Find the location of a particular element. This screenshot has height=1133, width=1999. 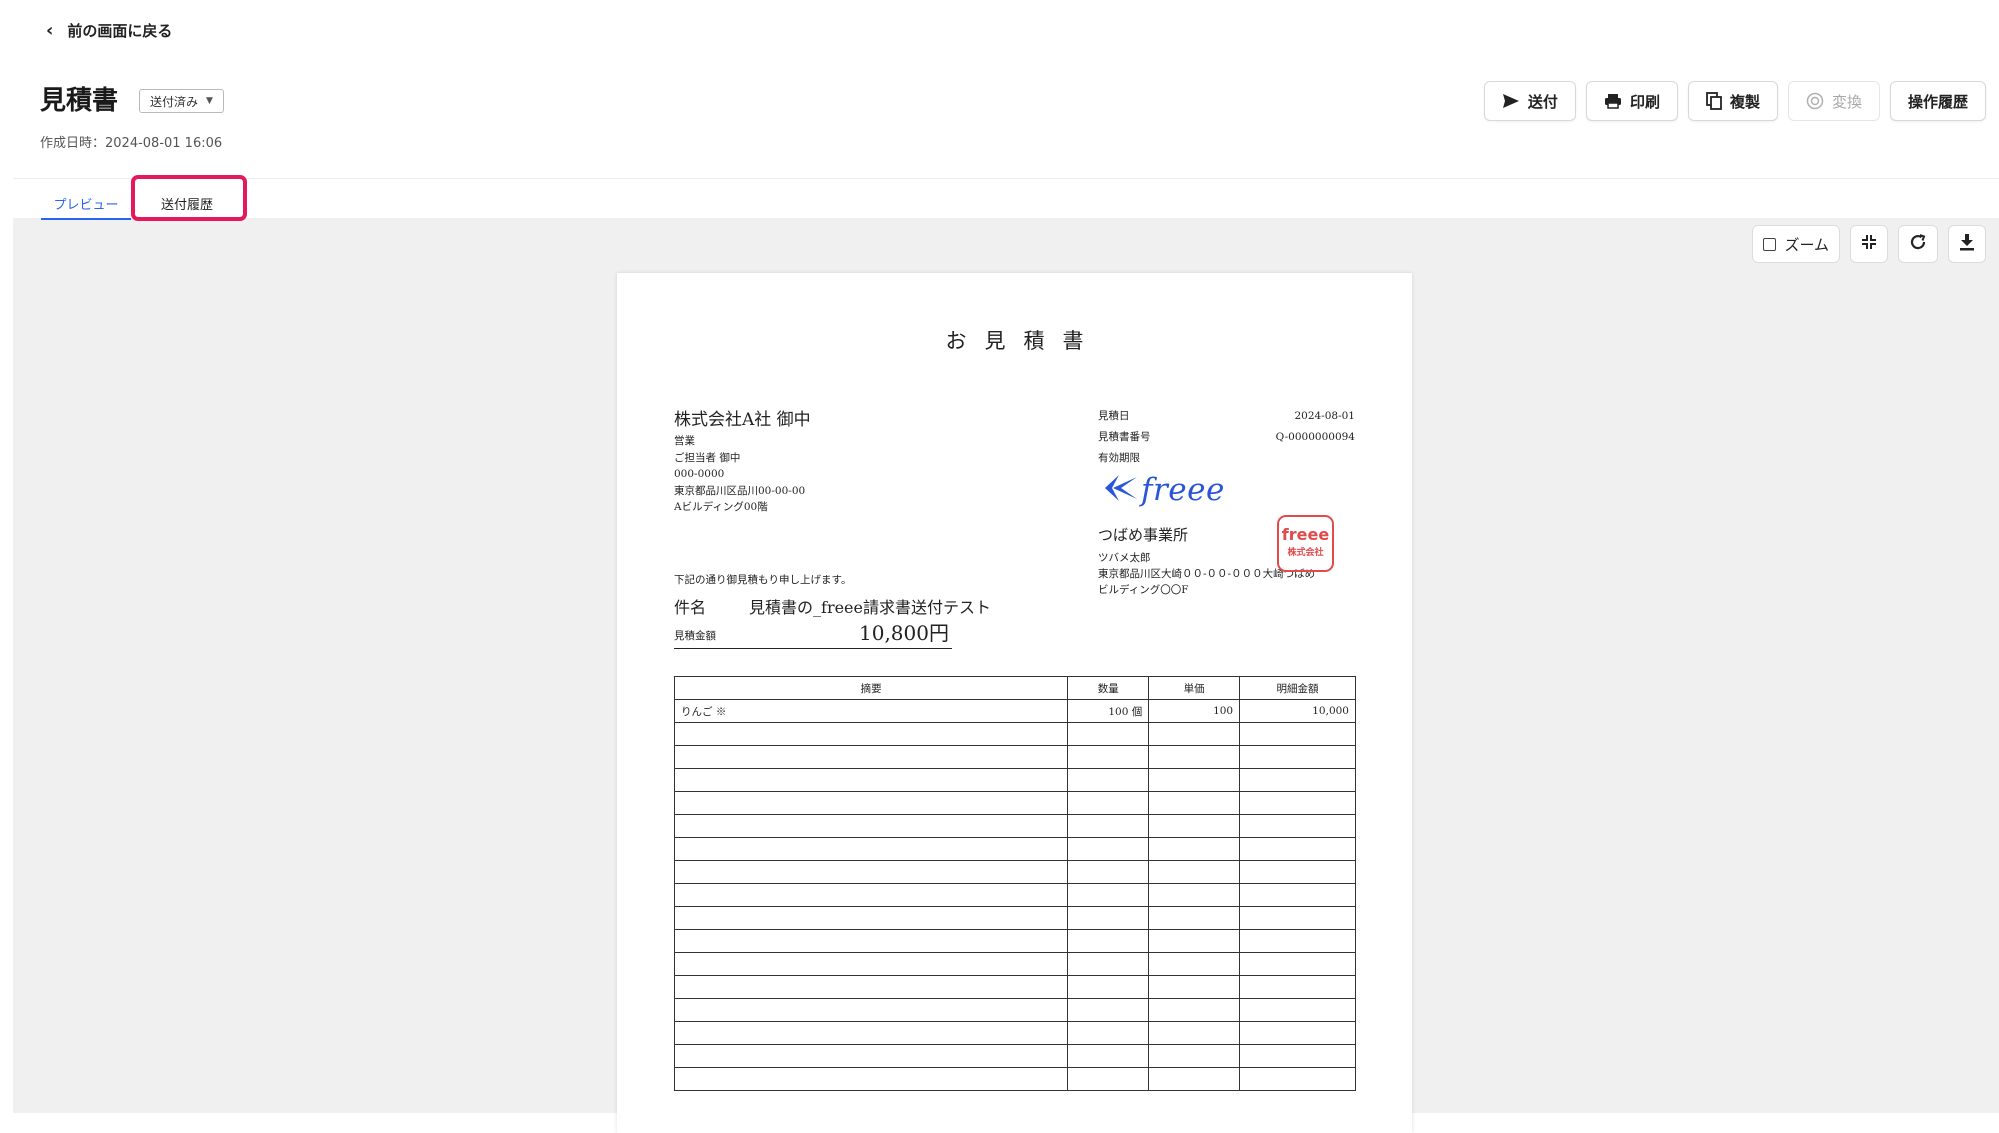

refresh-icon is located at coordinates (1918, 244).